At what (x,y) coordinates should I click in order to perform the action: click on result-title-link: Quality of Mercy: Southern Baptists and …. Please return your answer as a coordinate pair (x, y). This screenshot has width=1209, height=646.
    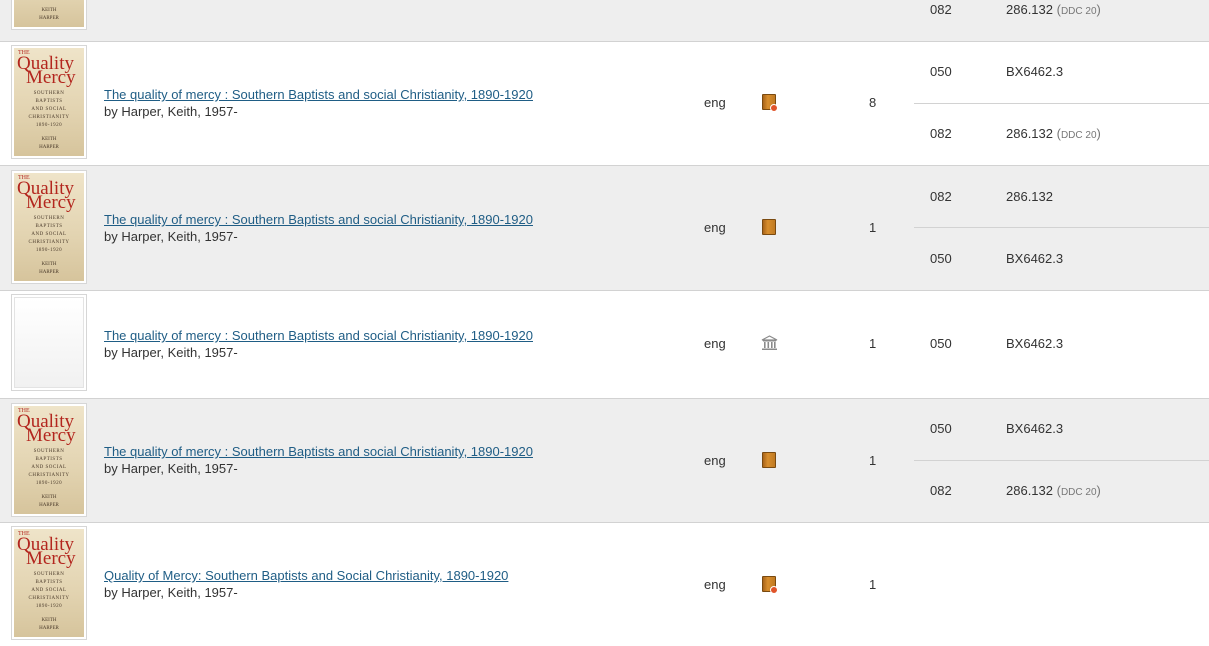
    Looking at the image, I should click on (306, 575).